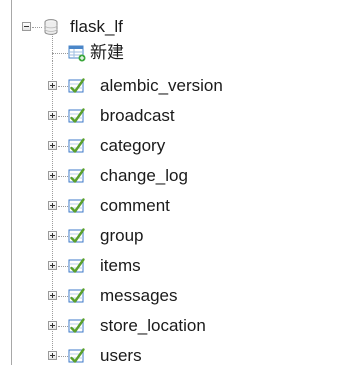 This screenshot has width=340, height=365. I want to click on table-label: group, so click(122, 235).